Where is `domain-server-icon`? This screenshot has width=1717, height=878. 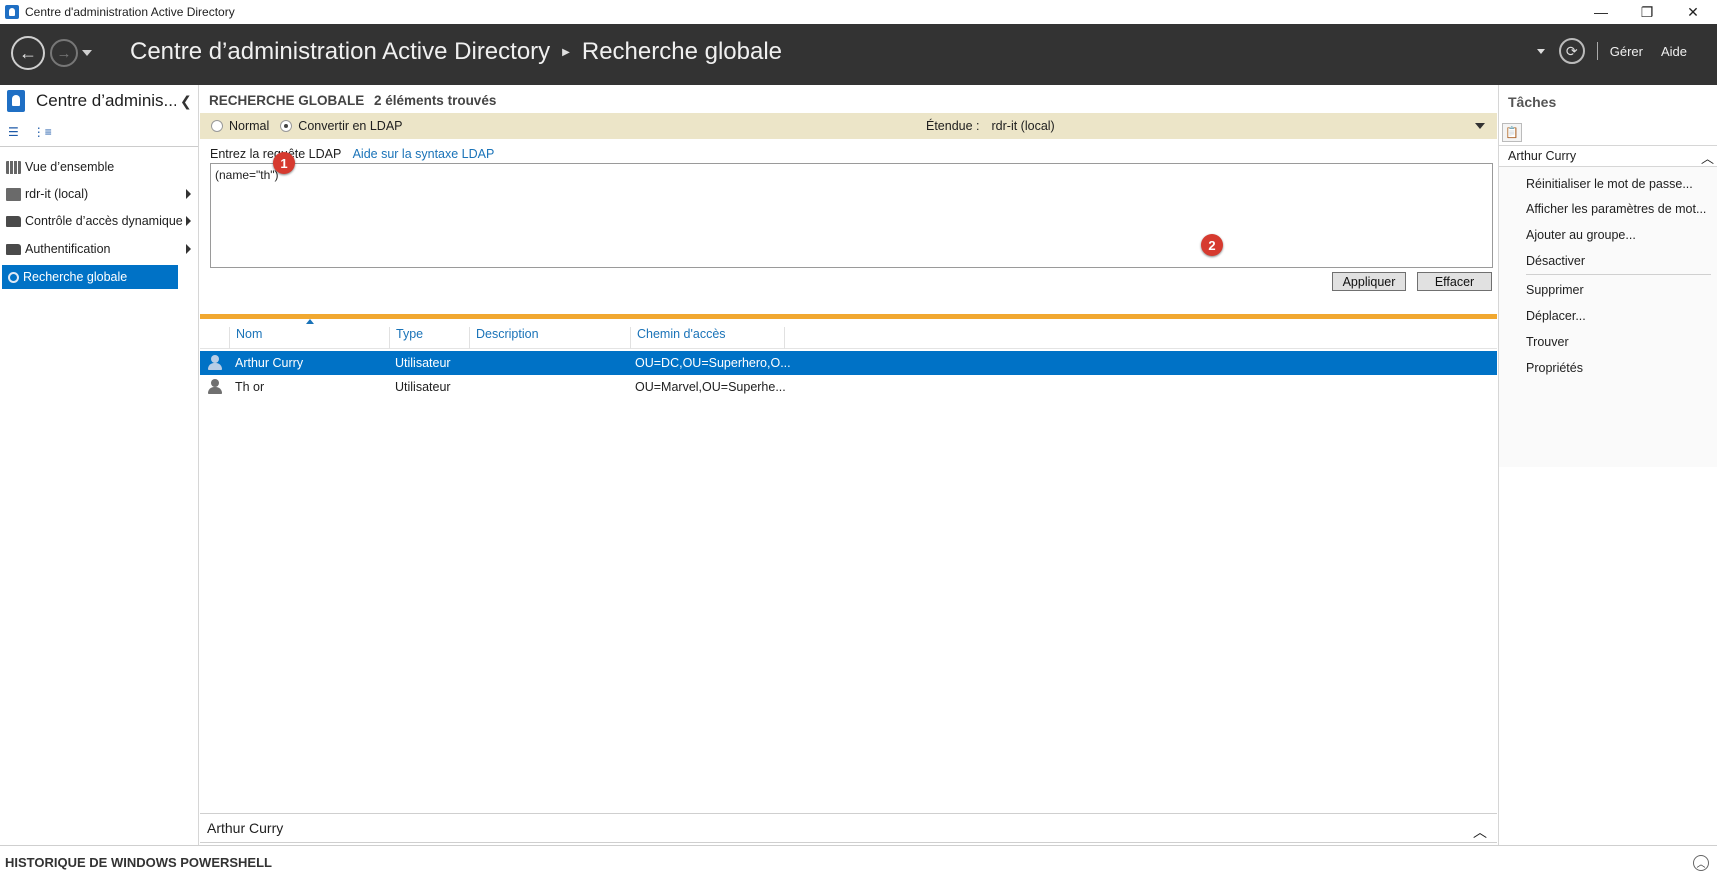 domain-server-icon is located at coordinates (13, 194).